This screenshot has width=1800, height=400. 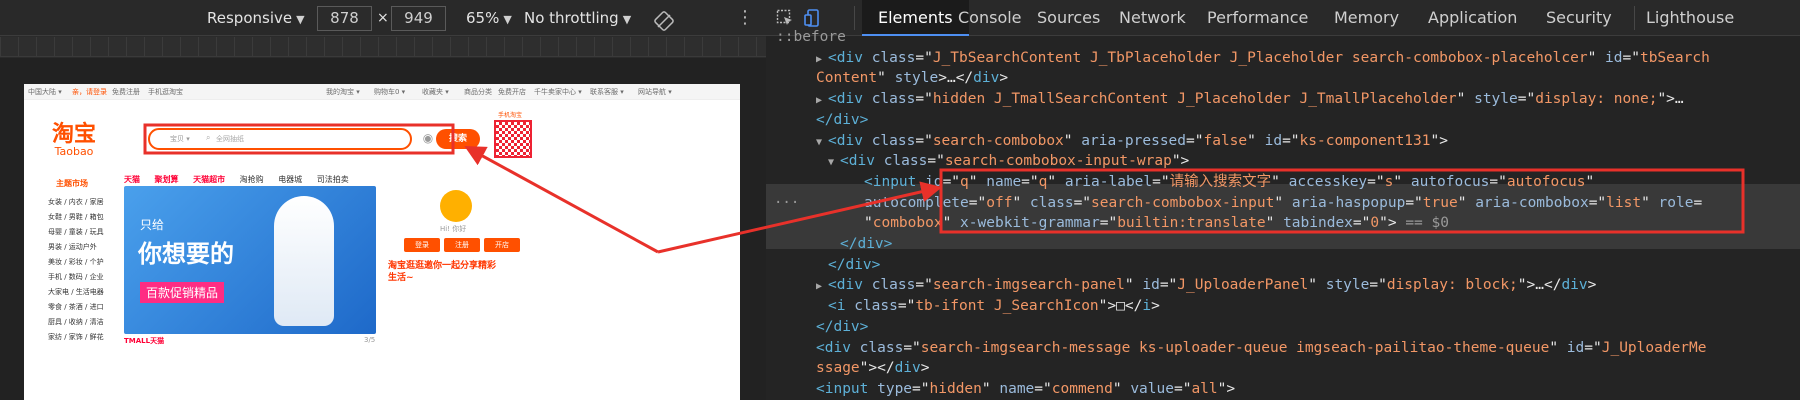 What do you see at coordinates (428, 138) in the screenshot?
I see `camera-icon: ◉` at bounding box center [428, 138].